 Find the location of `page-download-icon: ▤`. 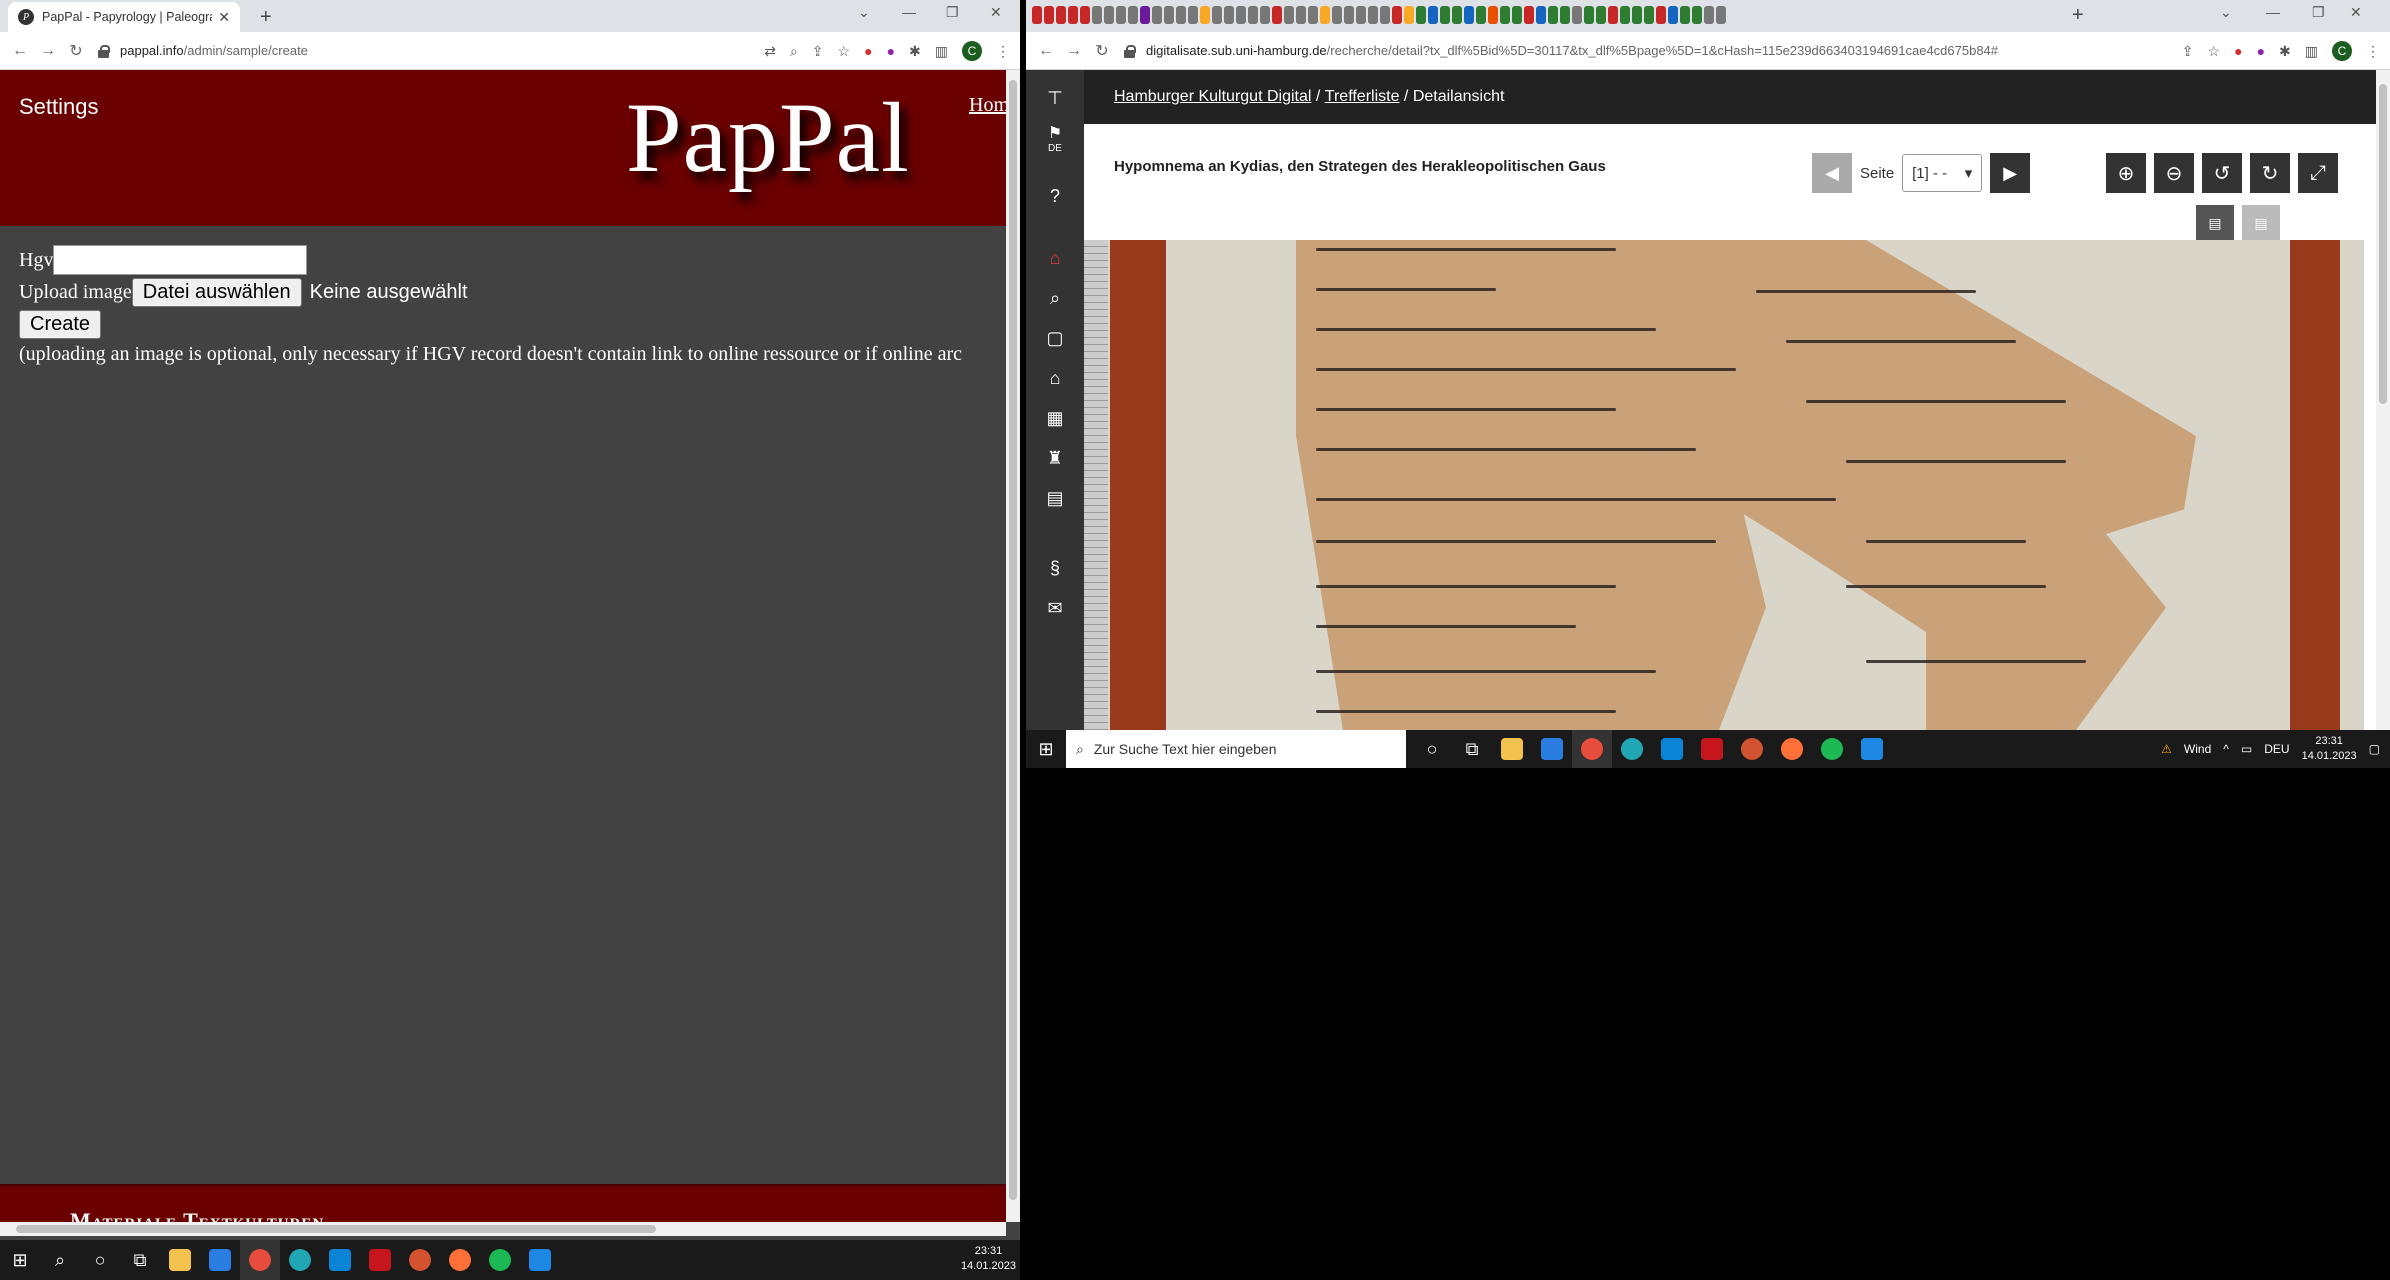

page-download-icon: ▤ is located at coordinates (2261, 223).